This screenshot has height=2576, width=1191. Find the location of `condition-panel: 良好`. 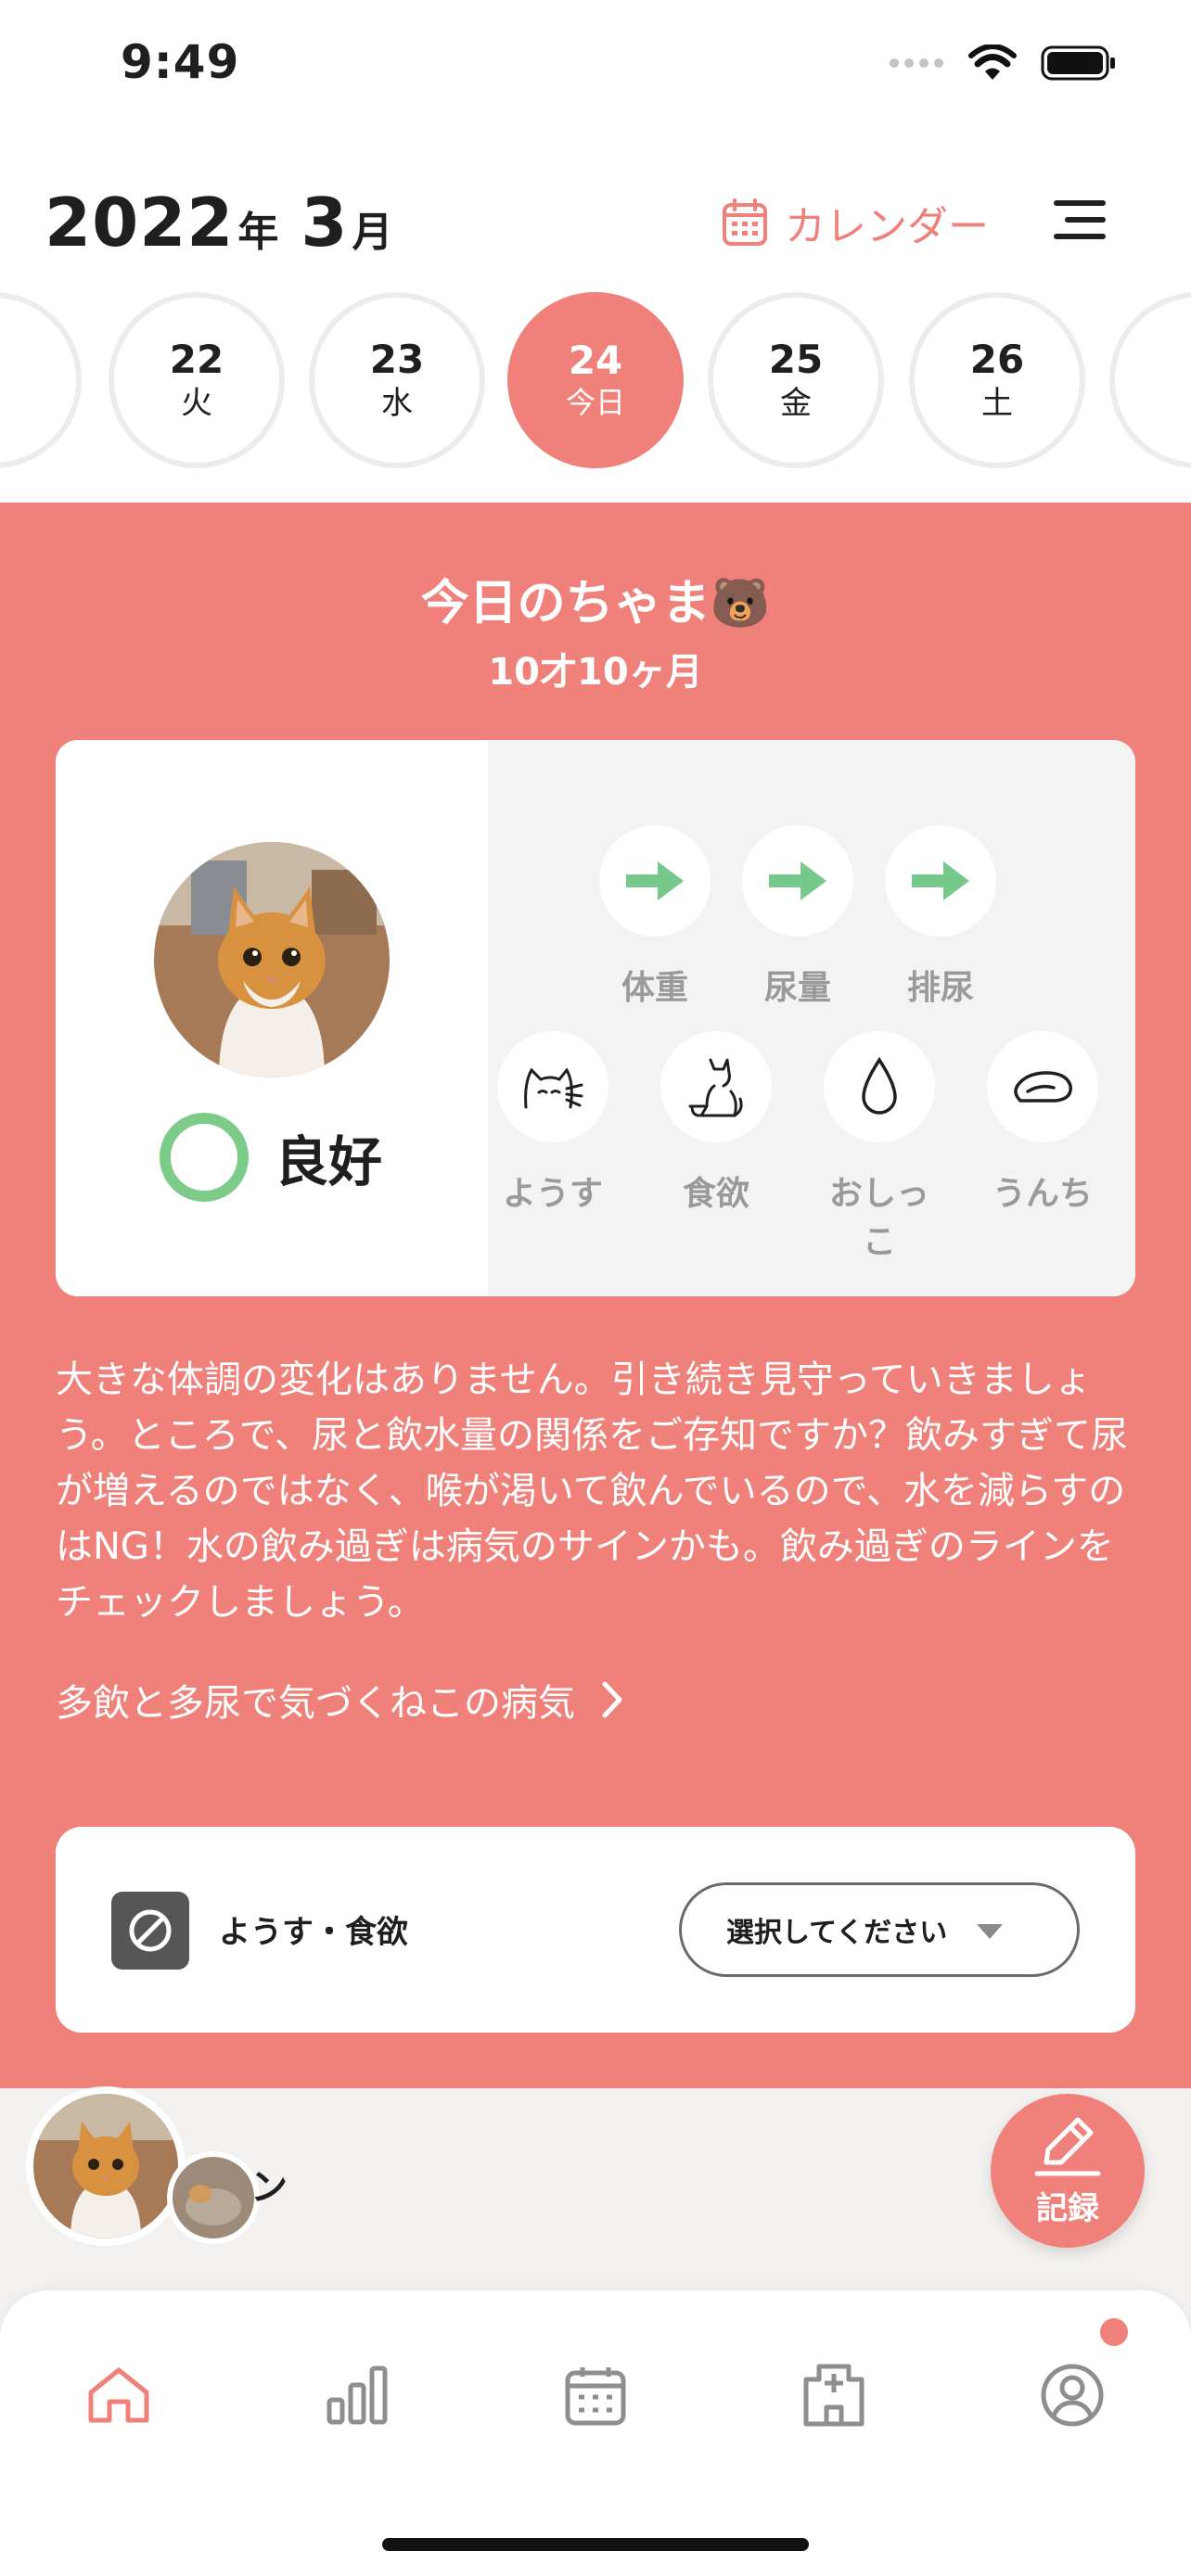

condition-panel: 良好 is located at coordinates (272, 1018).